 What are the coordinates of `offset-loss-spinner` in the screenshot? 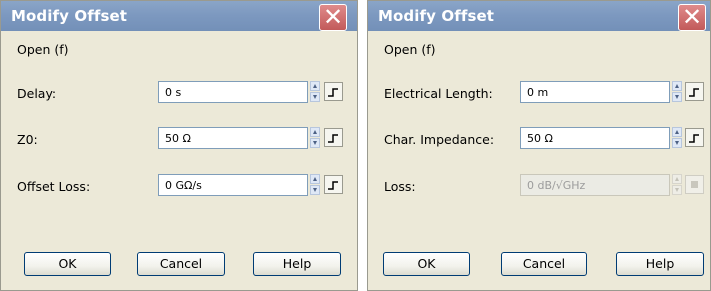 It's located at (315, 185).